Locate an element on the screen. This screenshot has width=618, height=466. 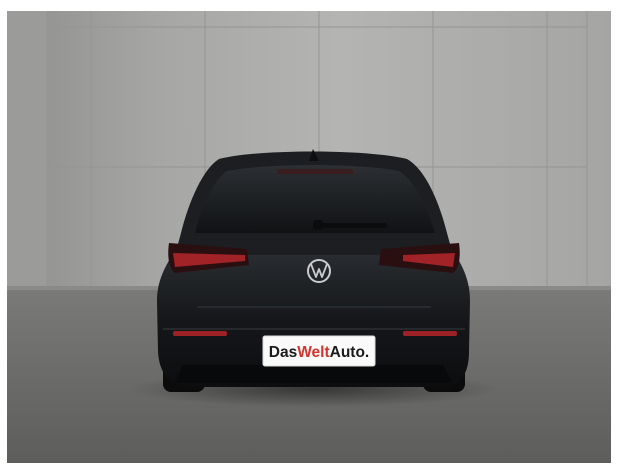
left-reflector is located at coordinates (200, 333).